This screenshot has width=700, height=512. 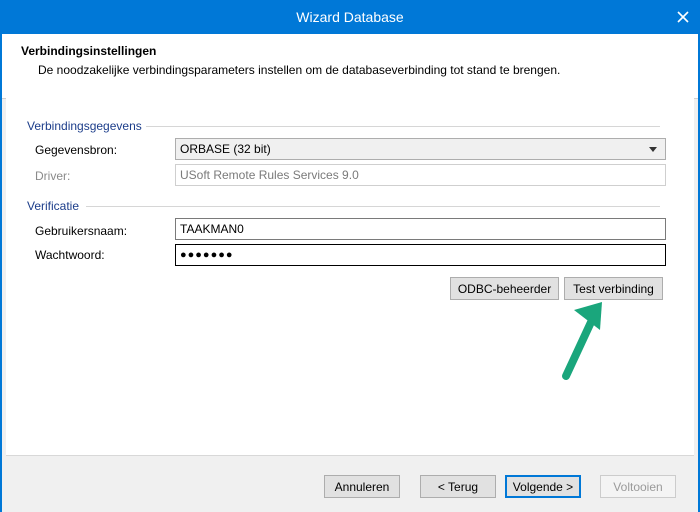 I want to click on connection-group-title: Verbindingsgegevens, so click(x=84, y=126).